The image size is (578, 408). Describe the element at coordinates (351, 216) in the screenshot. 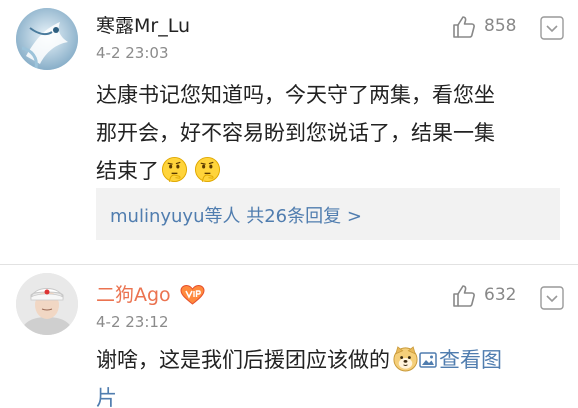

I see `chevron-right-icon: >` at that location.